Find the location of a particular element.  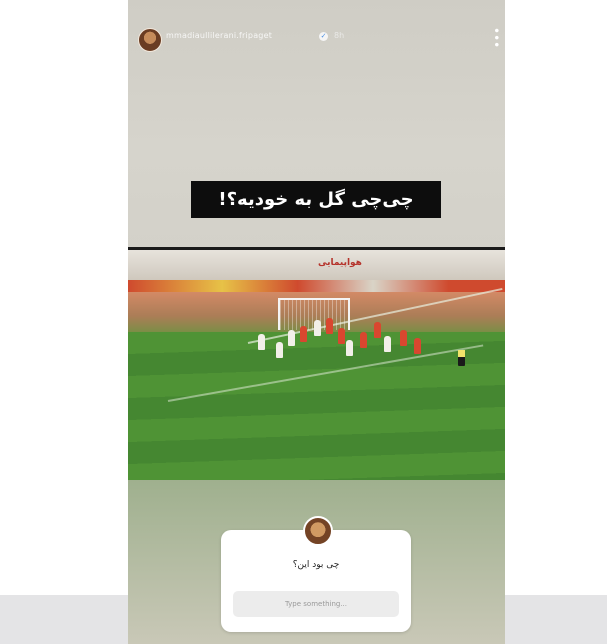

story-timestamp: 8h is located at coordinates (339, 35).